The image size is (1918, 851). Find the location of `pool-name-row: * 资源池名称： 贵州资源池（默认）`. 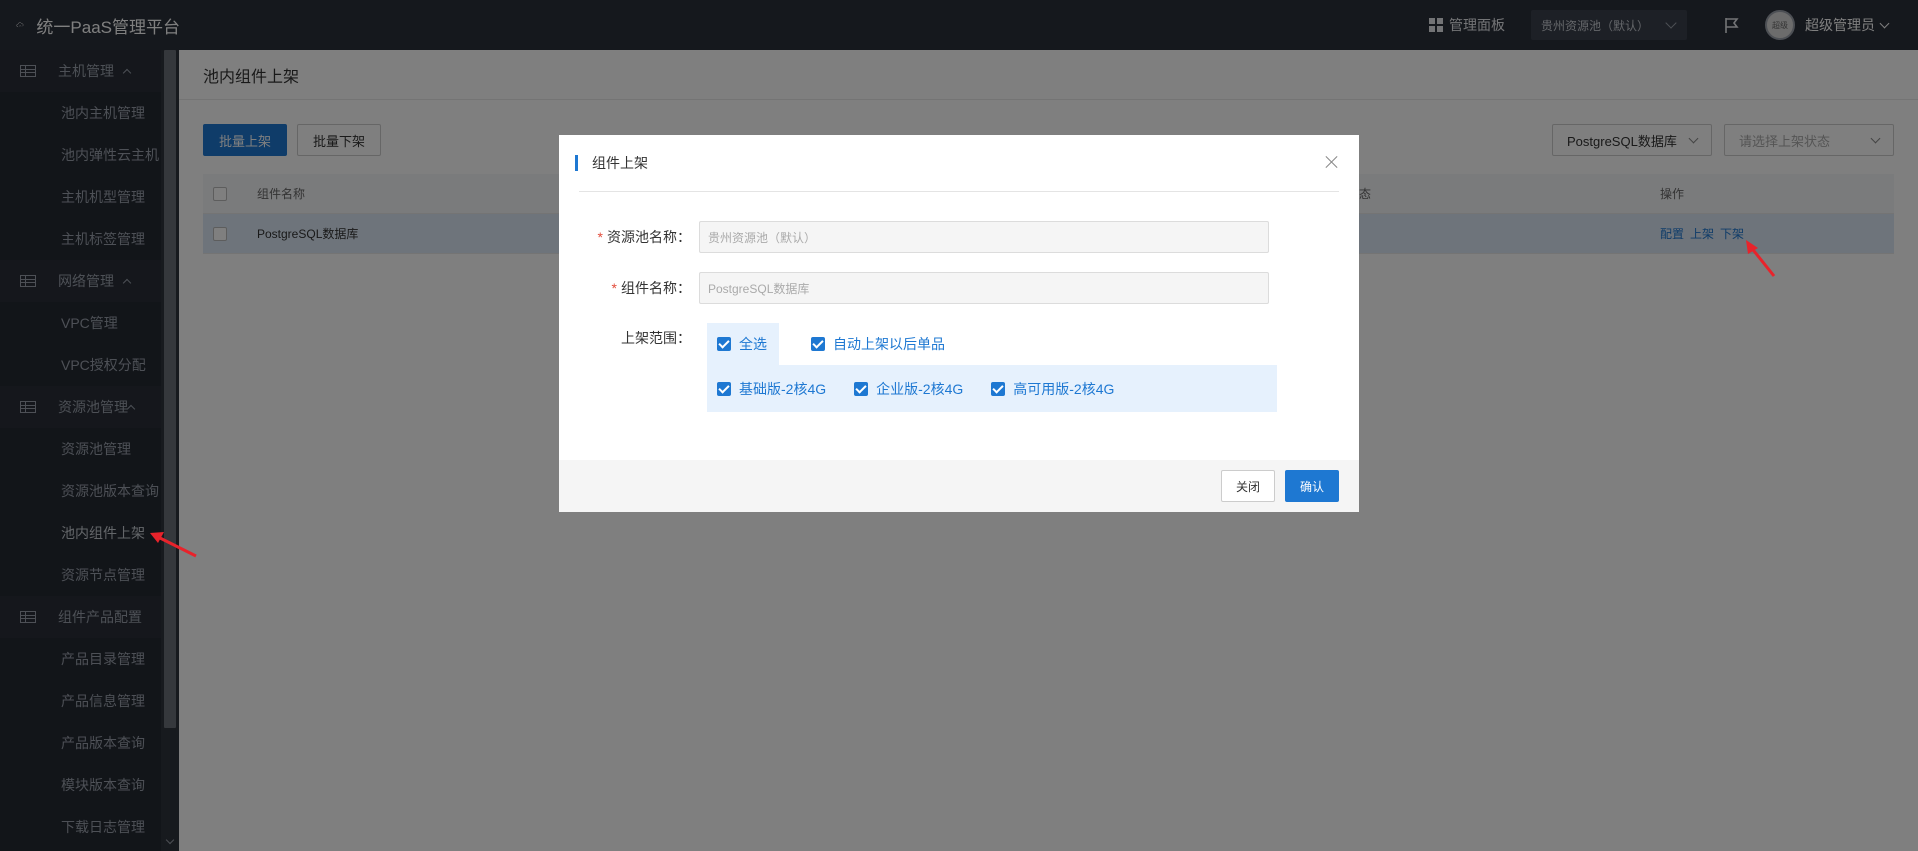

pool-name-row: * 资源池名称： 贵州资源池（默认） is located at coordinates (914, 237).